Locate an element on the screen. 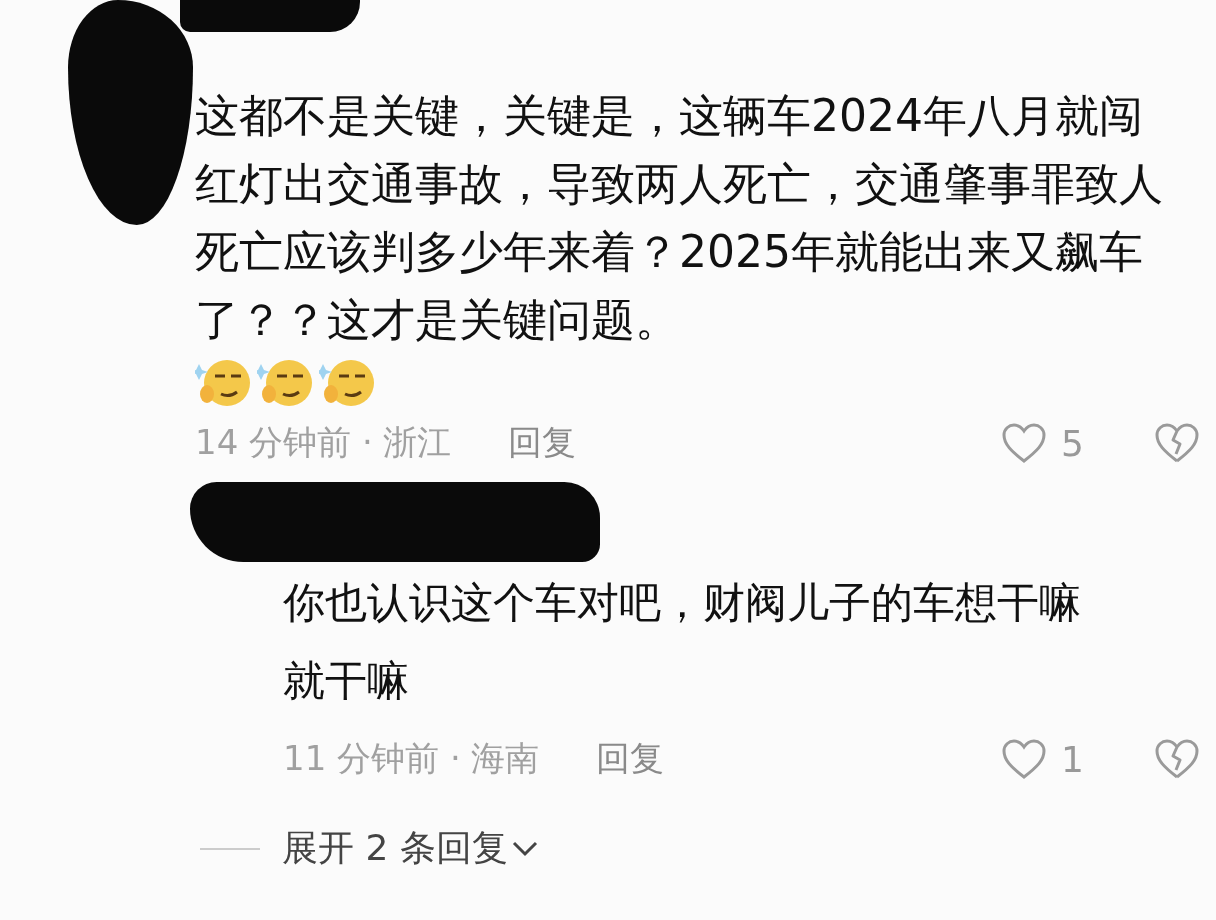 Image resolution: width=1216 pixels, height=920 pixels. comment-time: 11 分钟前 · 海南 is located at coordinates (411, 758).